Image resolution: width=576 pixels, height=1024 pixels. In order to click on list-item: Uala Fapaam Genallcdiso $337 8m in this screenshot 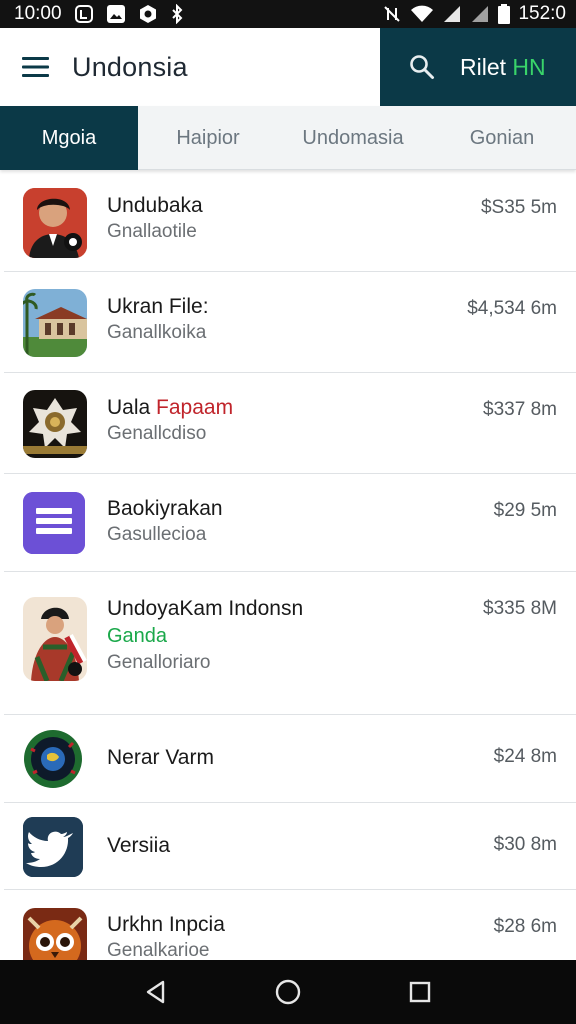, I will do `click(290, 423)`.